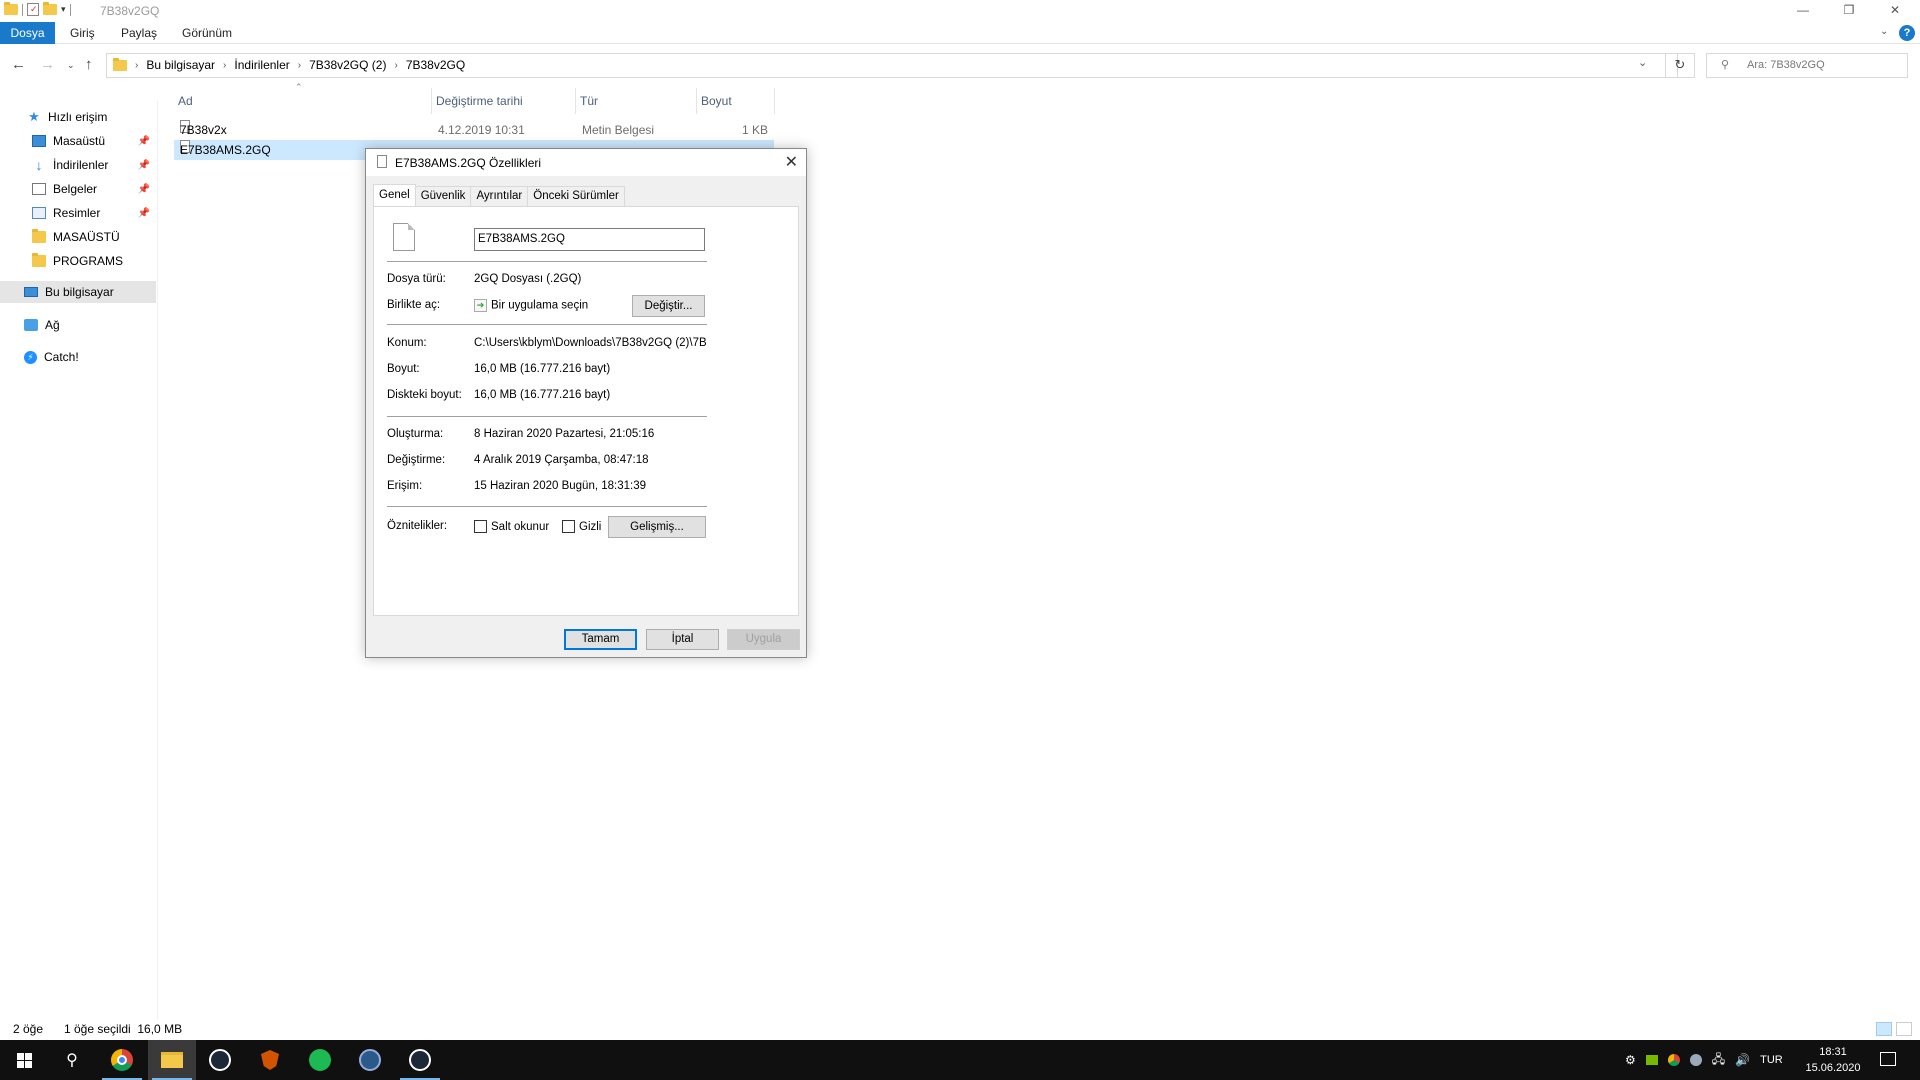 Image resolution: width=1920 pixels, height=1080 pixels. Describe the element at coordinates (18, 64) in the screenshot. I see `back-icon: ←` at that location.